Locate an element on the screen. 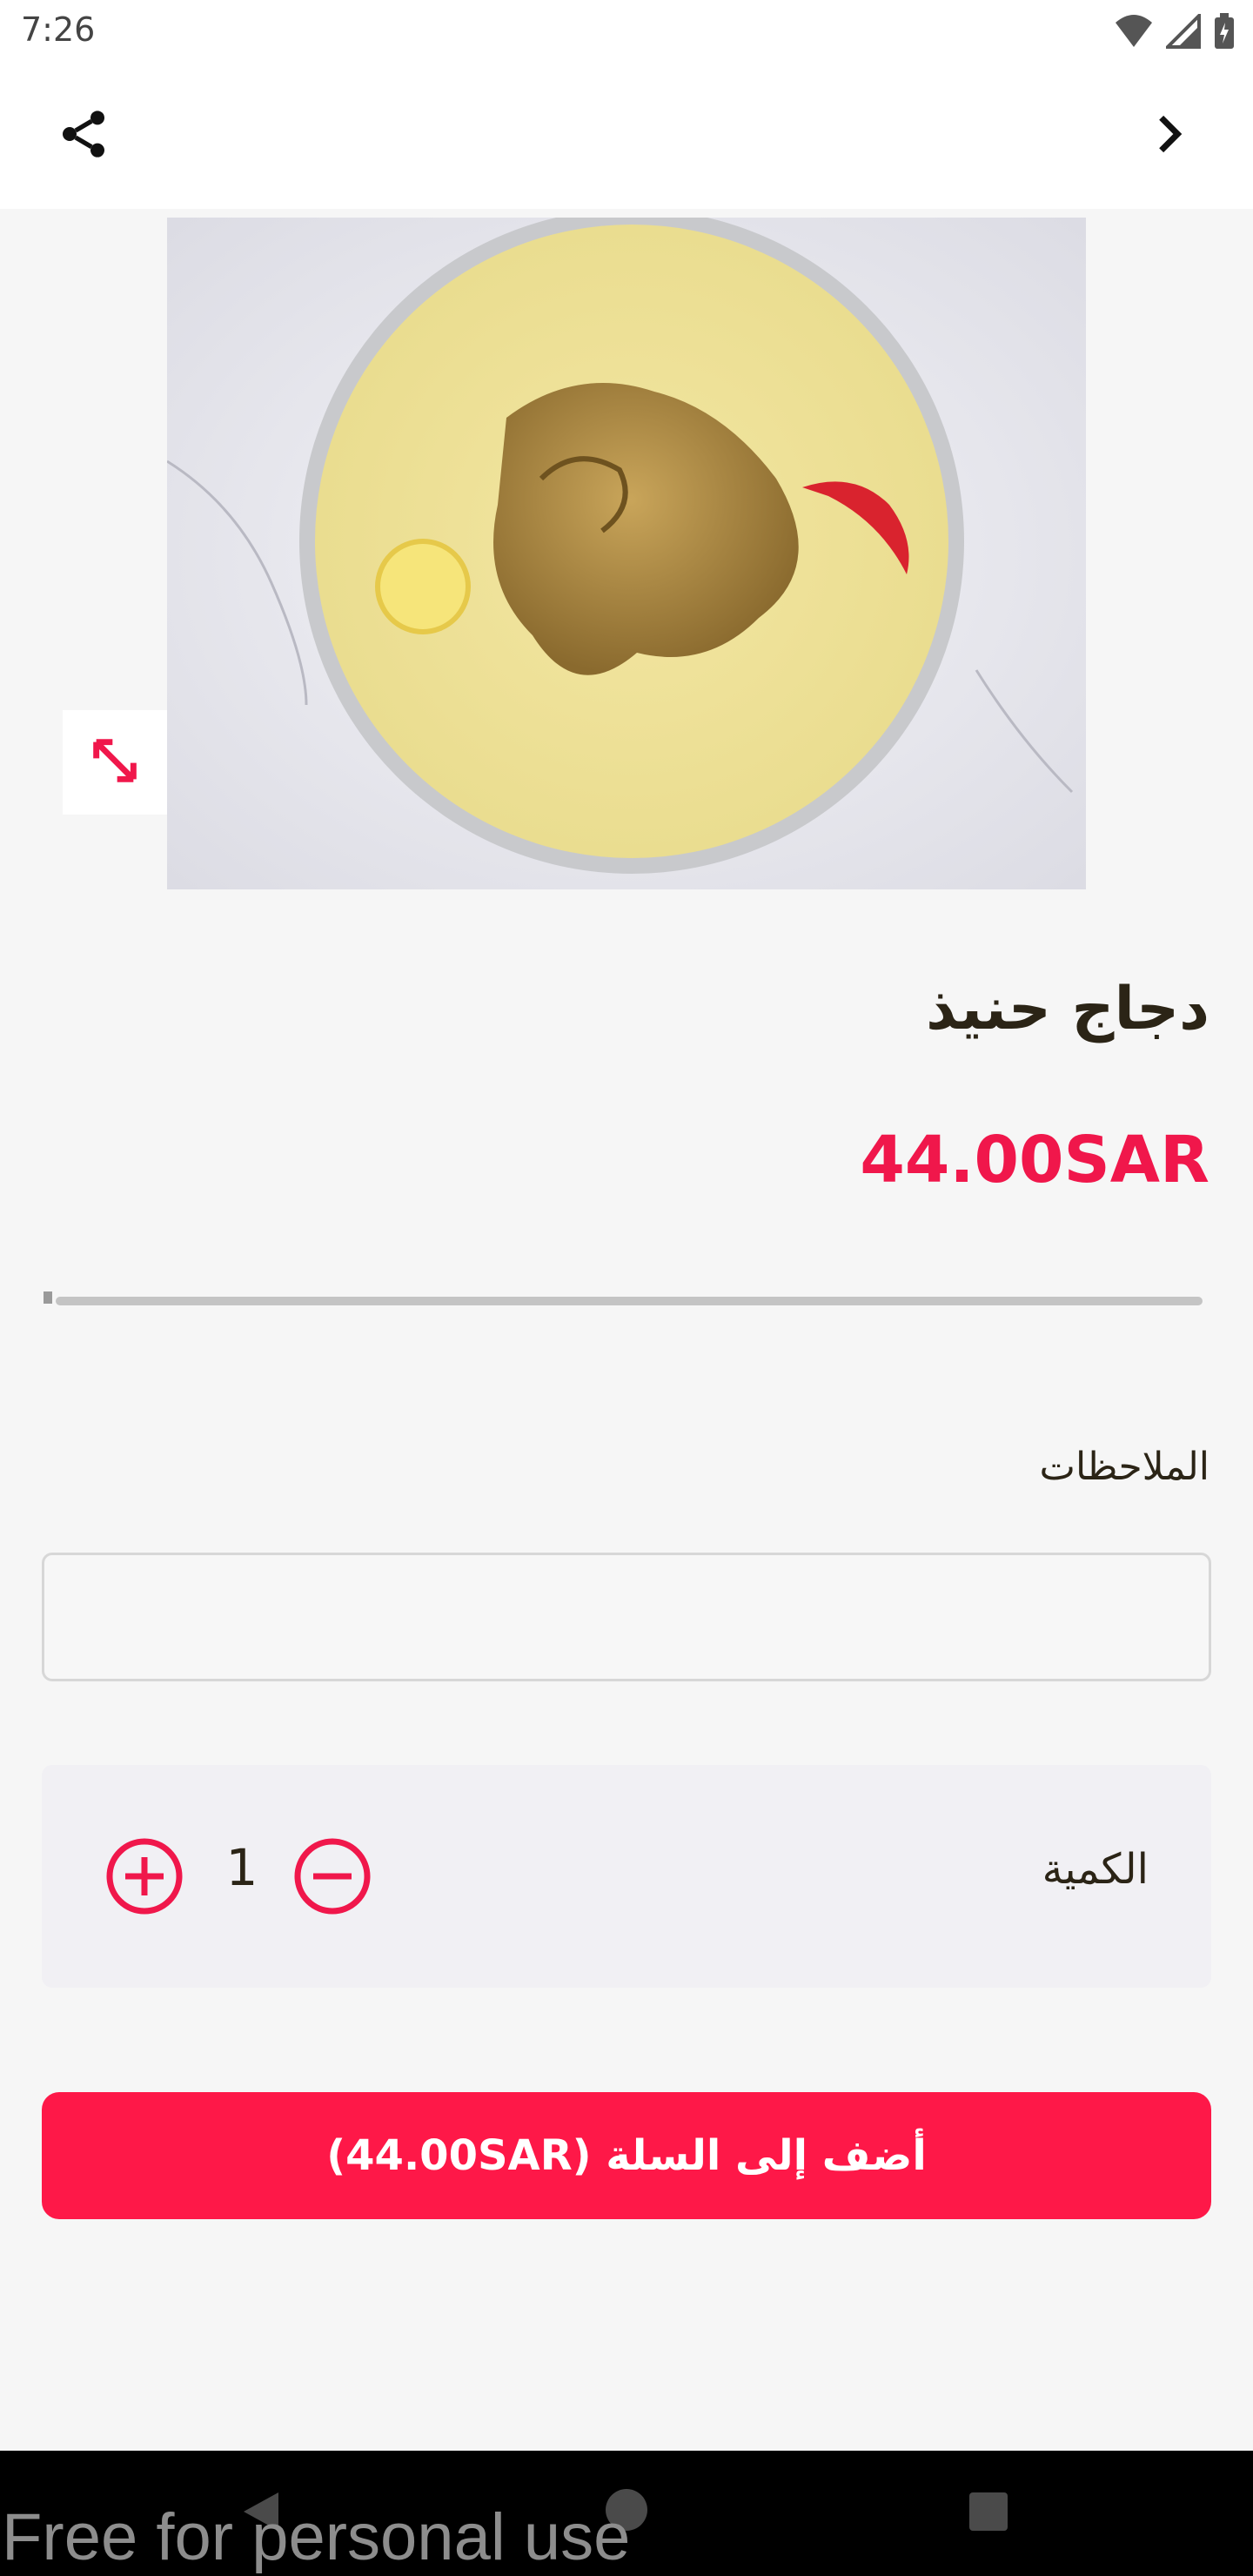 The width and height of the screenshot is (1253, 2576). quantity-value: 1 is located at coordinates (241, 1868).